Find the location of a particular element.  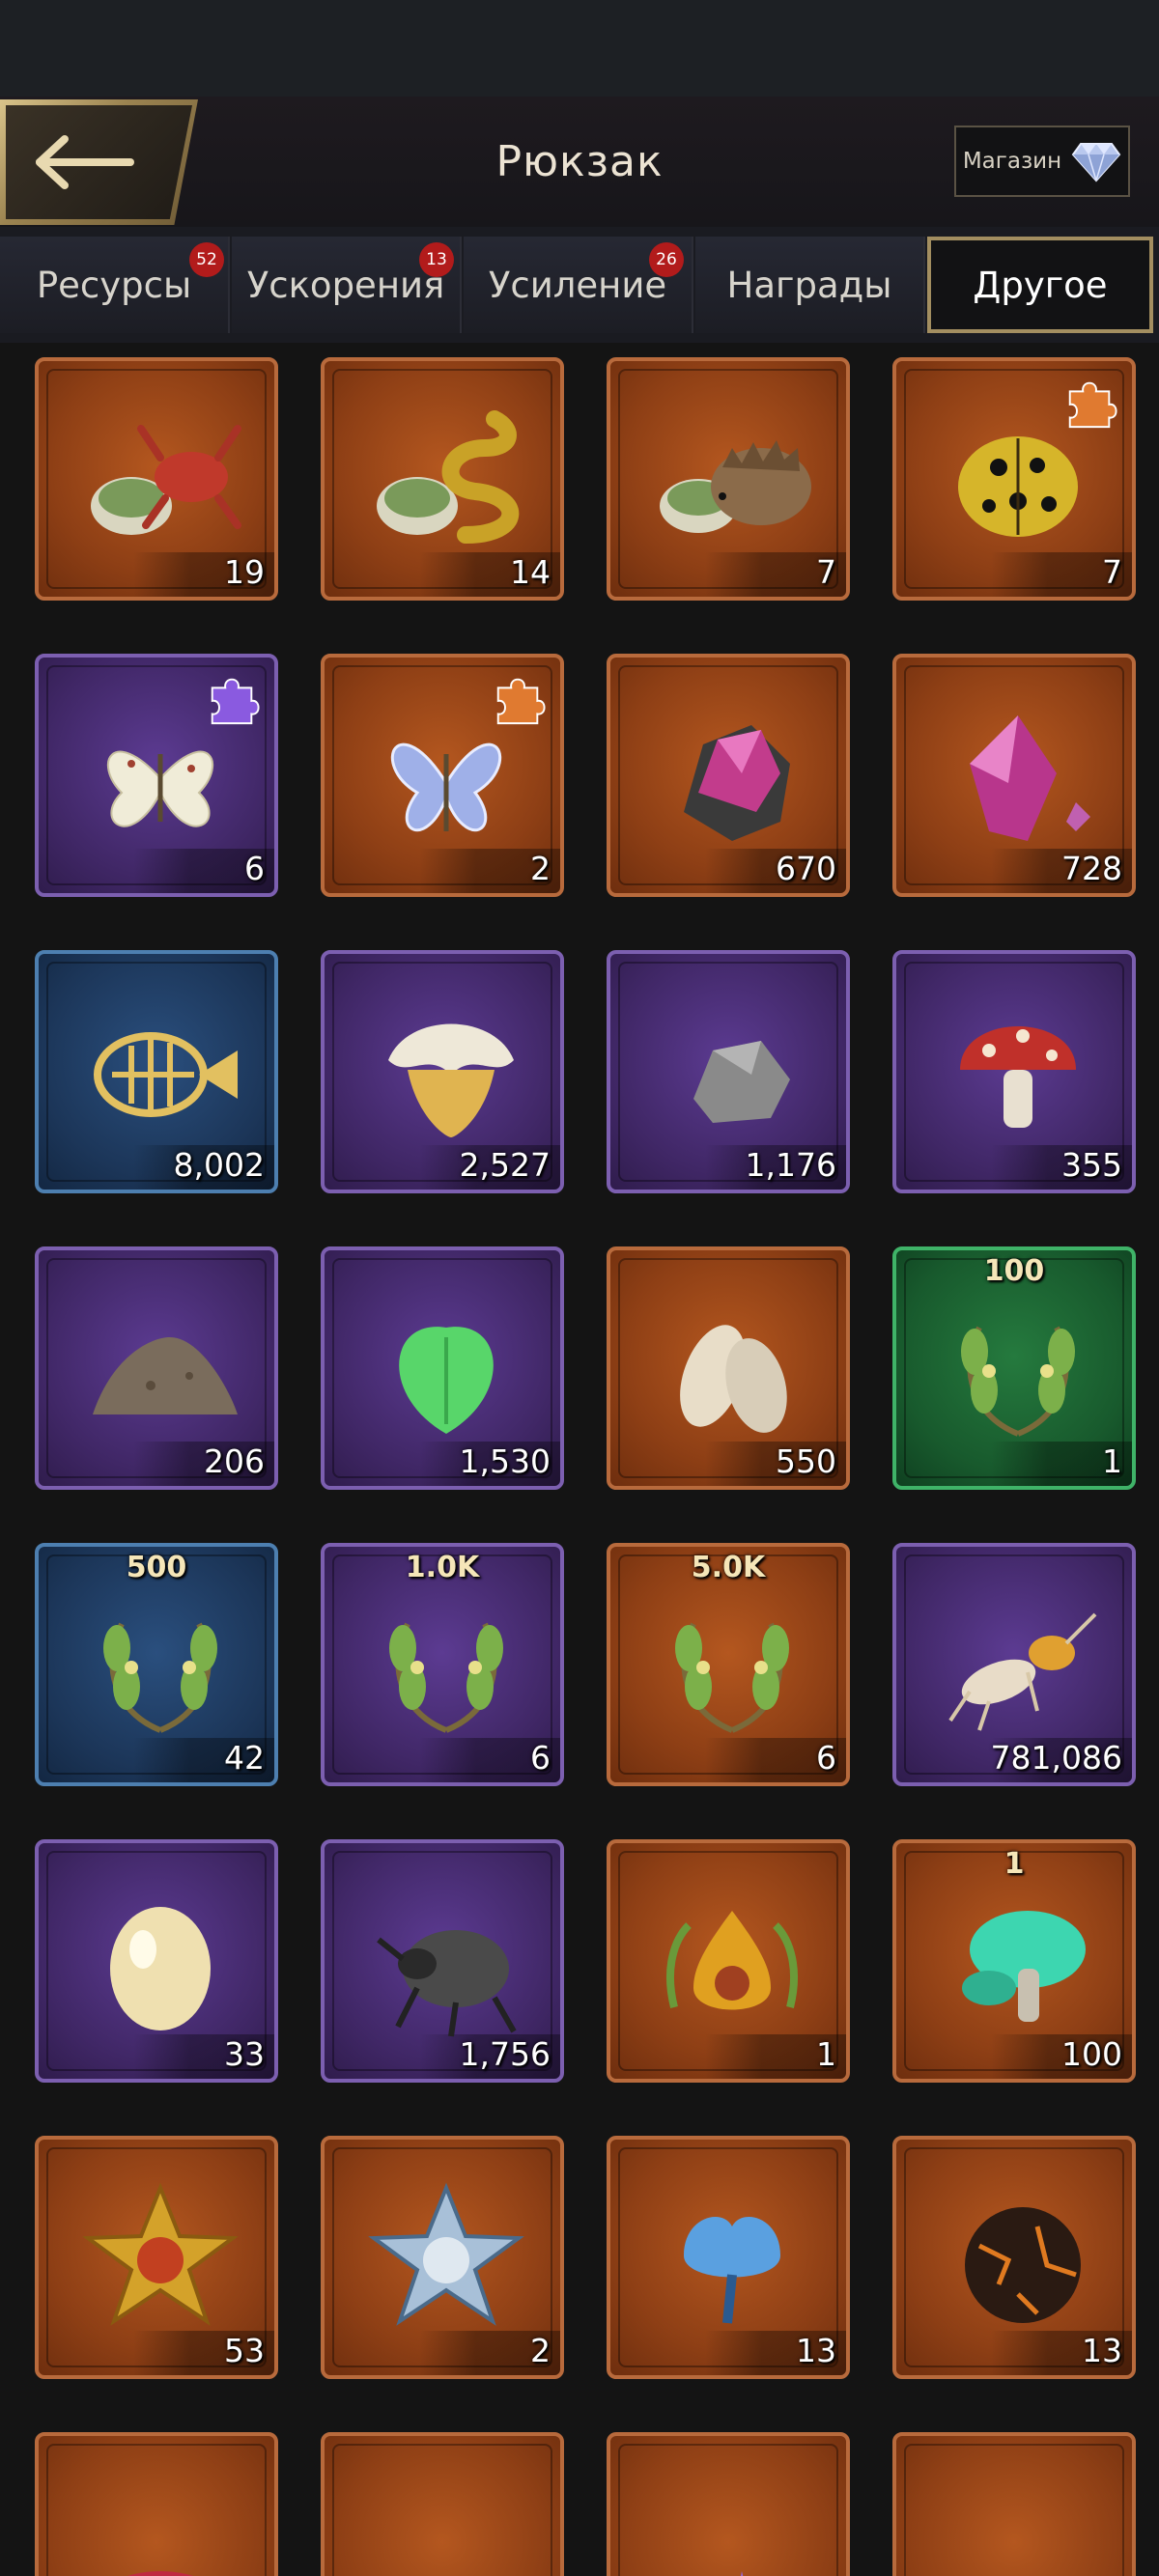

teal-mushroom-icon is located at coordinates (1024, 1967).